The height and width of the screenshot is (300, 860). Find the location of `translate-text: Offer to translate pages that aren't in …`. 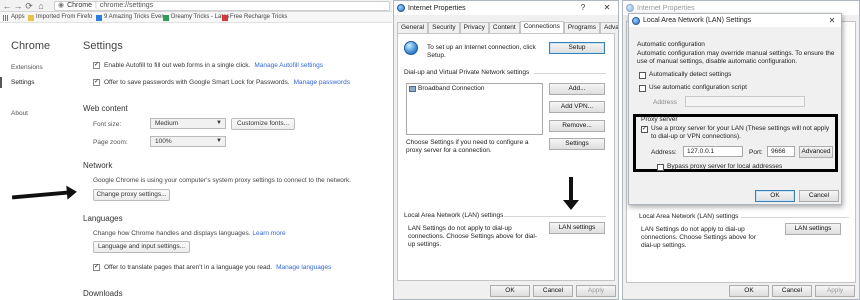

translate-text: Offer to translate pages that aren't in … is located at coordinates (188, 267).